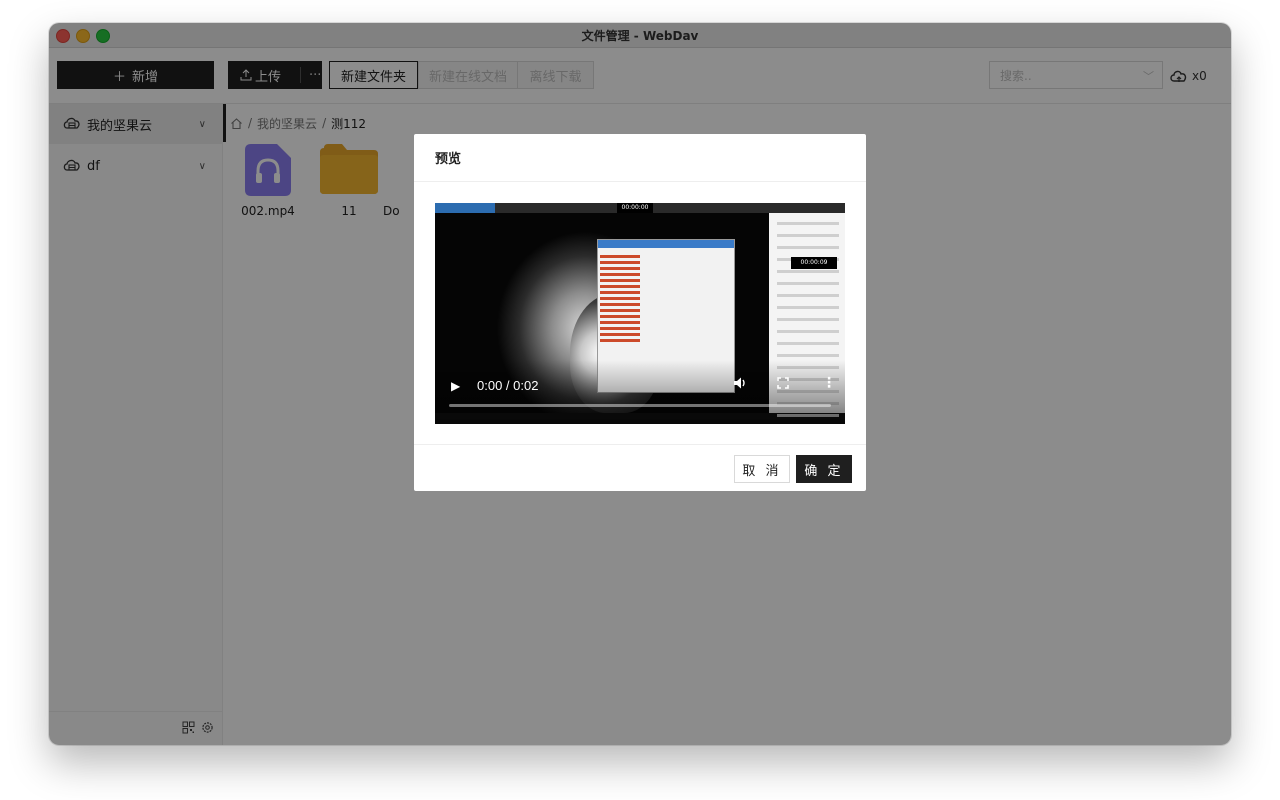  I want to click on video-frame-timecode: 00:00:00, so click(635, 208).